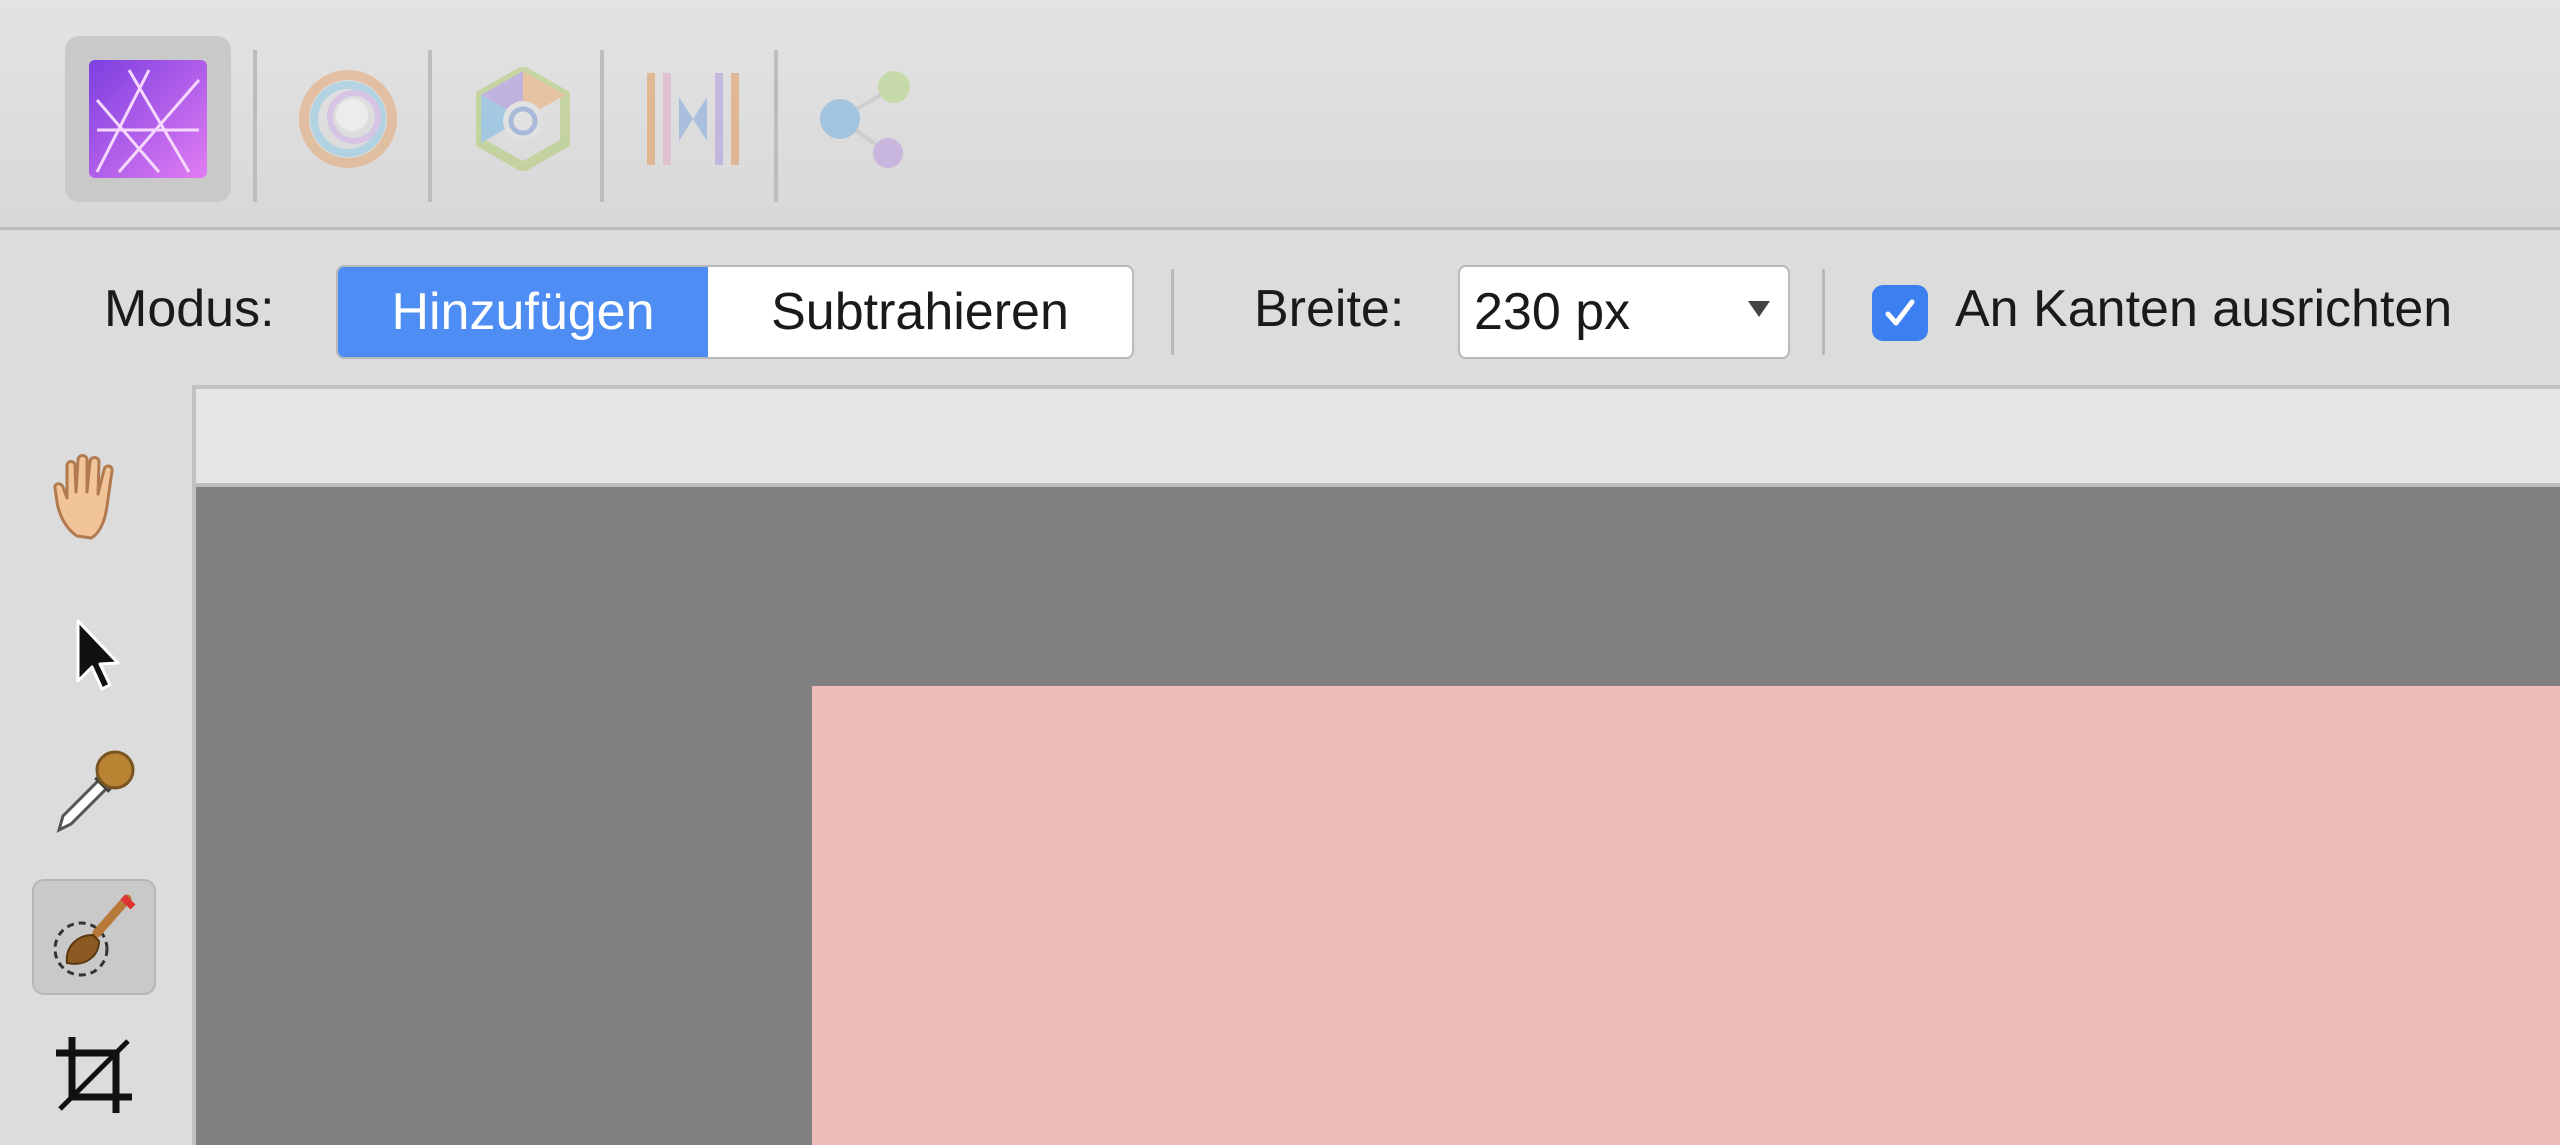  I want to click on develop-persona-button, so click(523, 119).